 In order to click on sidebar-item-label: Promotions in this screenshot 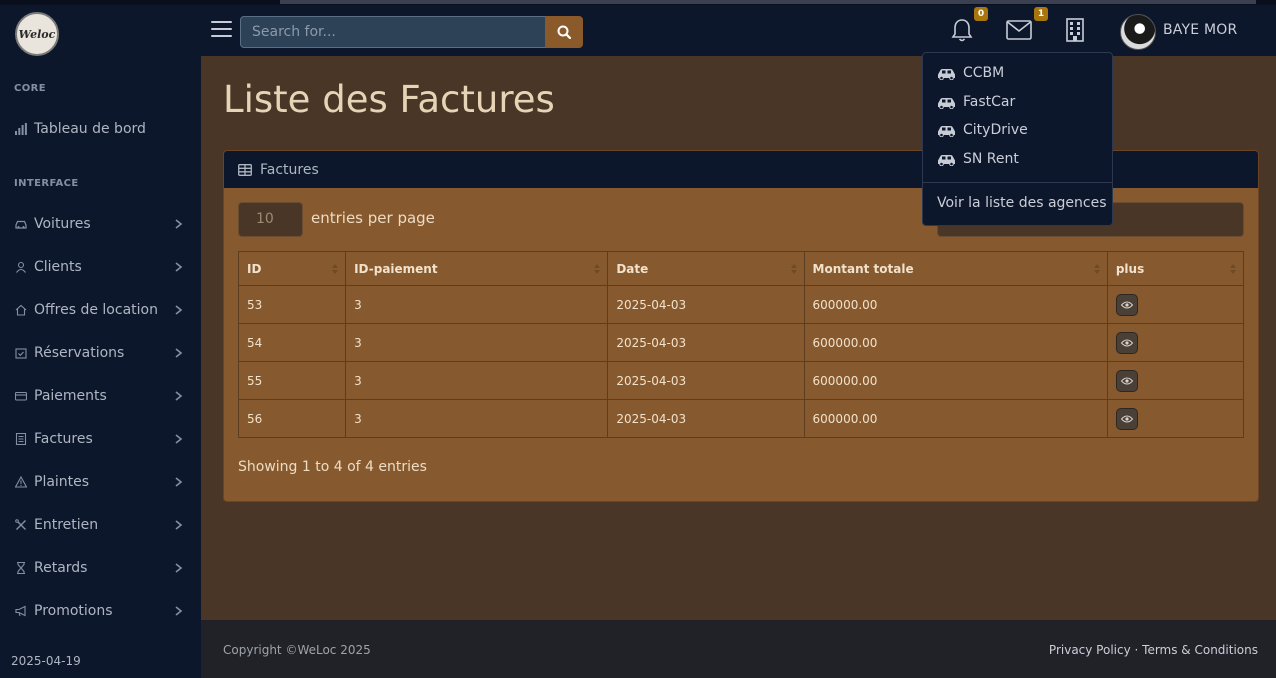, I will do `click(73, 611)`.